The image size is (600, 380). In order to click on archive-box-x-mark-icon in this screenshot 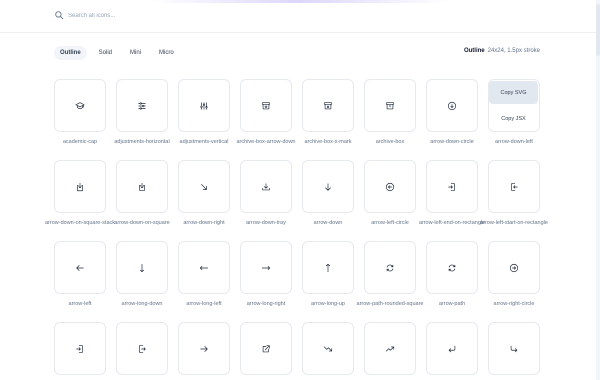, I will do `click(328, 105)`.